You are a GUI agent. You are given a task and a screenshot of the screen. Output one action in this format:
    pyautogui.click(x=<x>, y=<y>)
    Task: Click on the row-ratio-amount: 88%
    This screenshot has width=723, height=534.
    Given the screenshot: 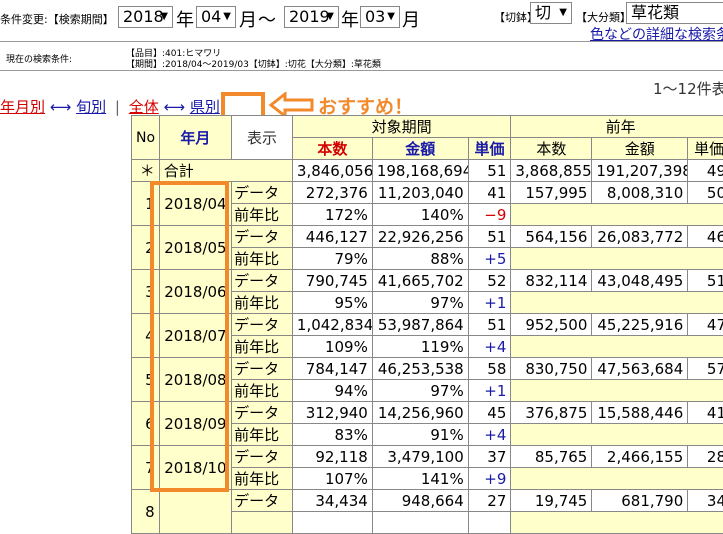 What is the action you would take?
    pyautogui.click(x=420, y=259)
    